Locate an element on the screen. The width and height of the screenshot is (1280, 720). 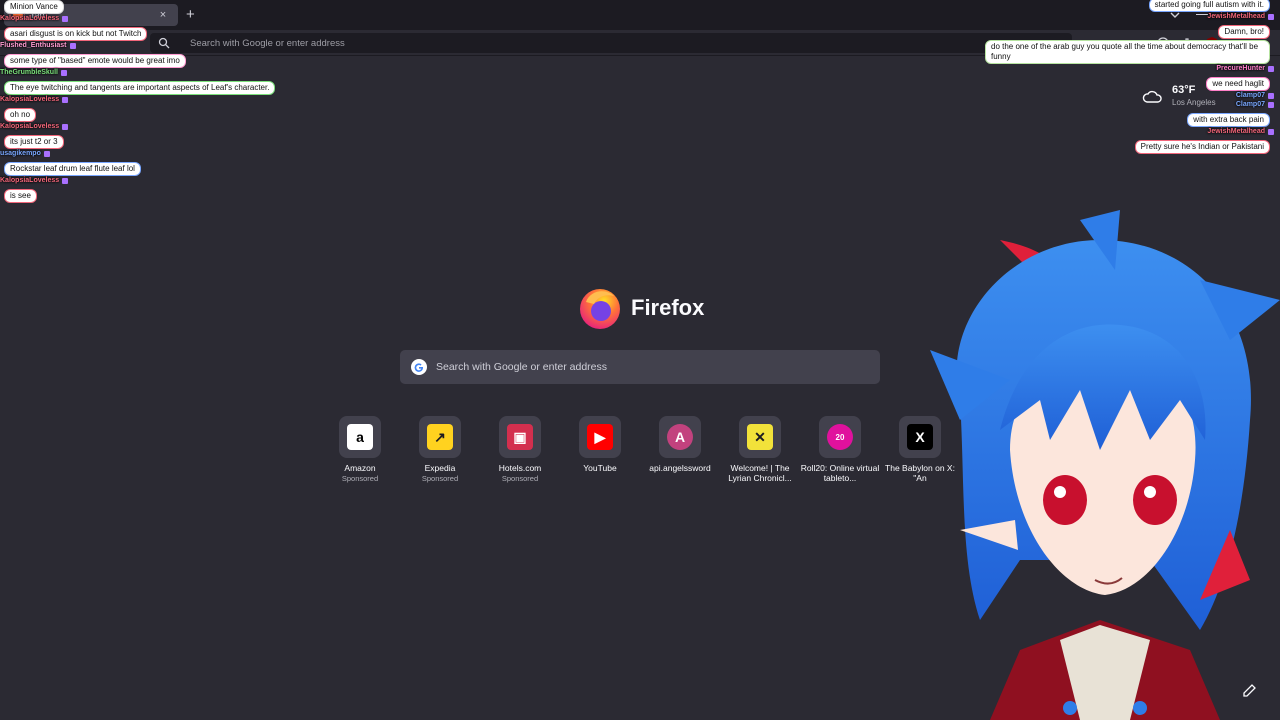
chat-username-text: PrecureHunter is located at coordinates (1240, 68).